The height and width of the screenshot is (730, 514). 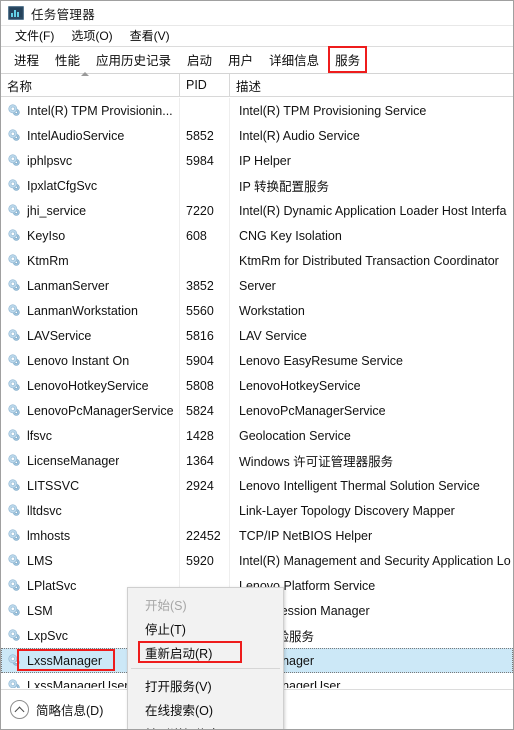 I want to click on table-row: IpxlatCfgSvc IP 转换配置服务, so click(x=257, y=185).